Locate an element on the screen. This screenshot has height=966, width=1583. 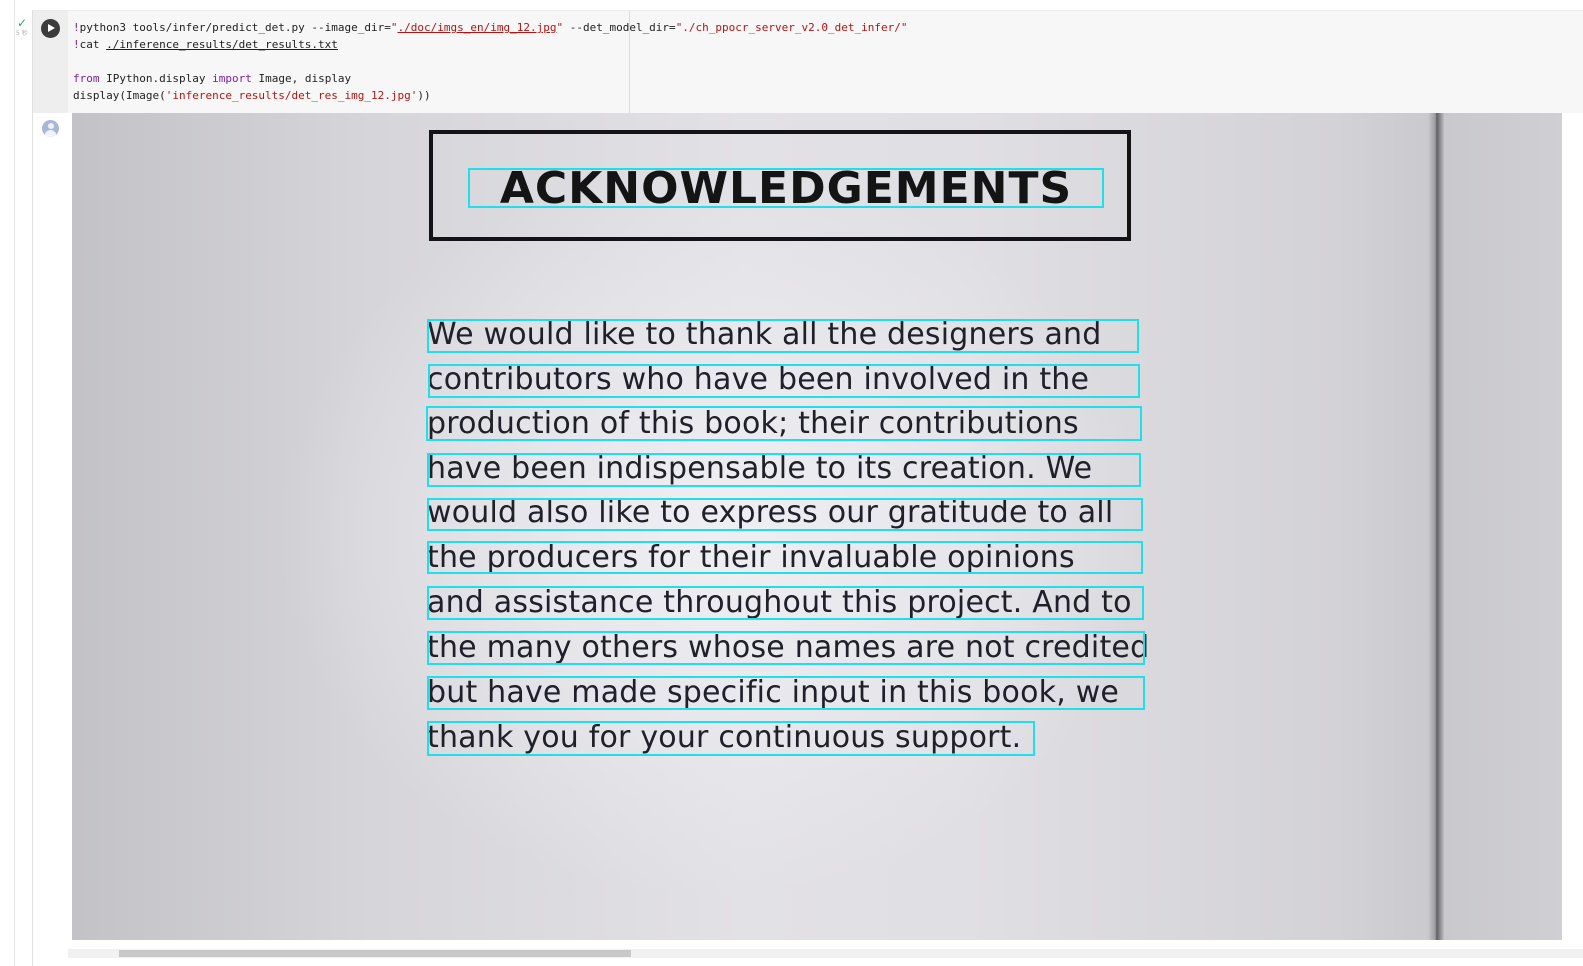
horizontal-scrollbar-thumb is located at coordinates (375, 953).